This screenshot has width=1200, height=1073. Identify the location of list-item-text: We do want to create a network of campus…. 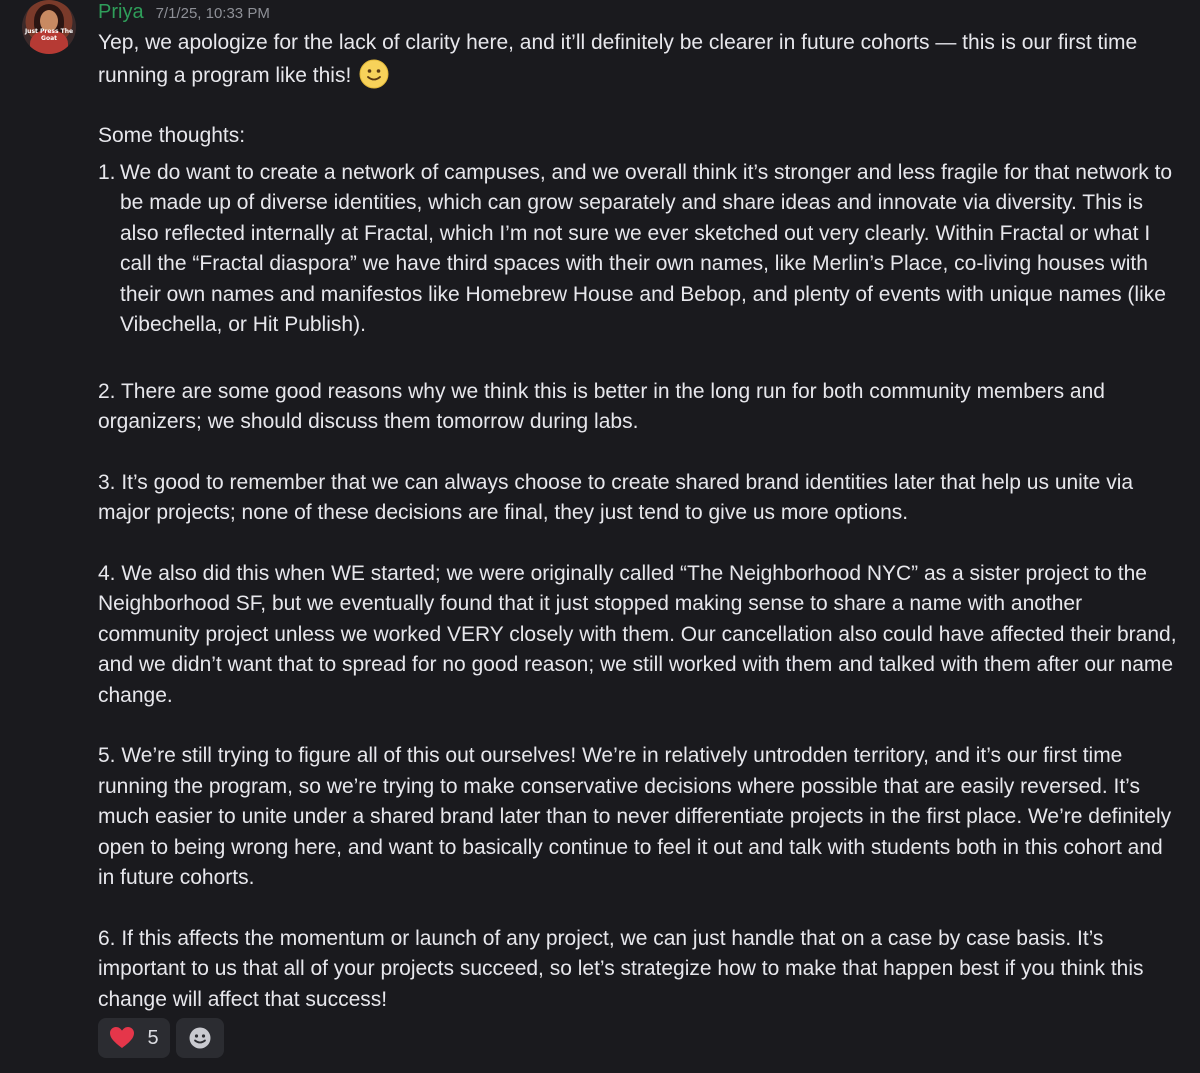
(646, 248).